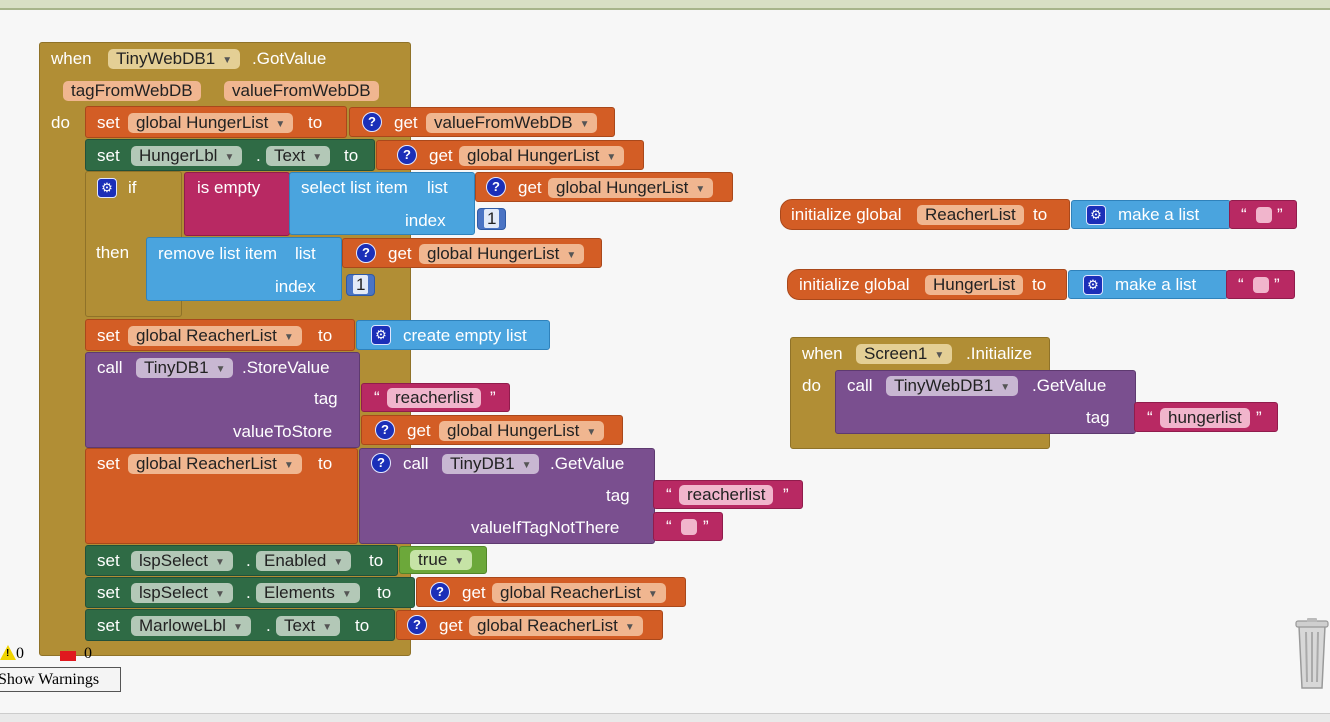 The width and height of the screenshot is (1330, 722). I want to click on set-reacherlist-block: set global ReacherList ▼ to, so click(220, 335).